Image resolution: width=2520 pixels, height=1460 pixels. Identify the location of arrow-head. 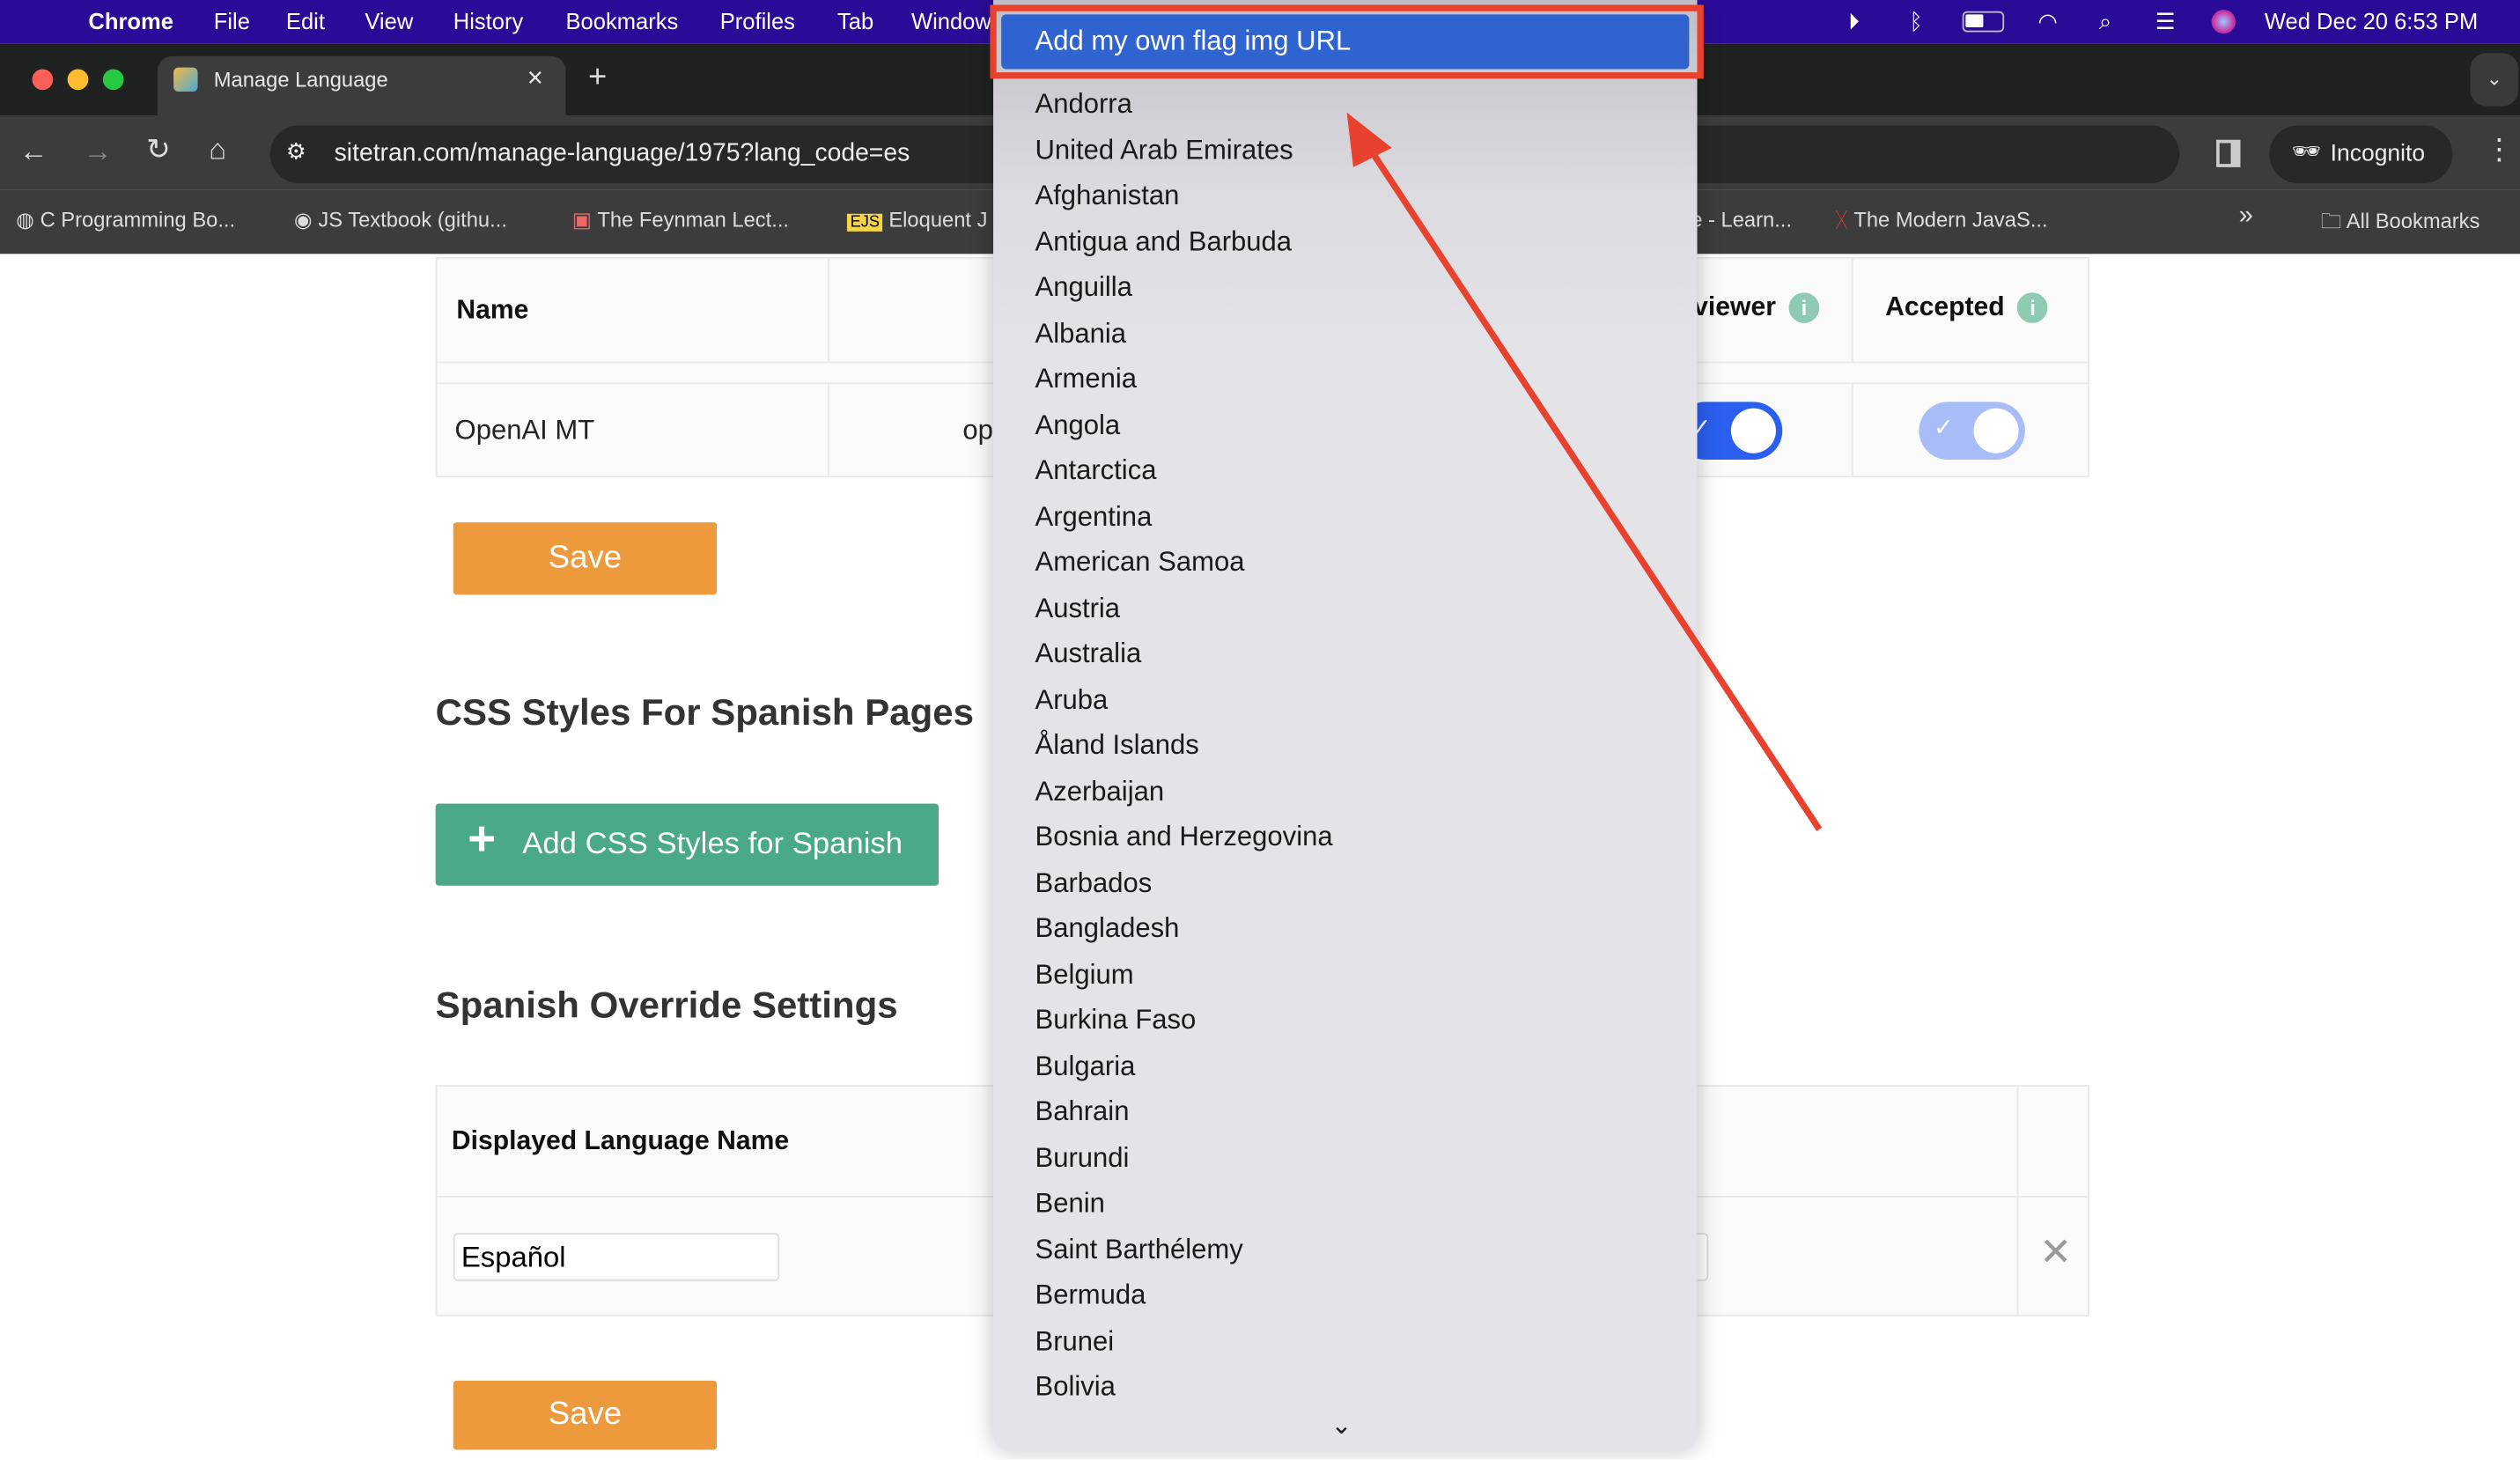
(1369, 139).